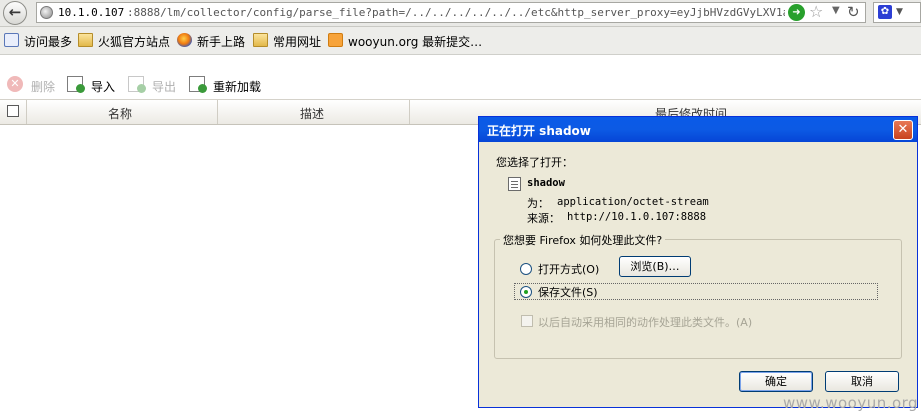 The image size is (921, 414). I want to click on back-button: ←, so click(15, 13).